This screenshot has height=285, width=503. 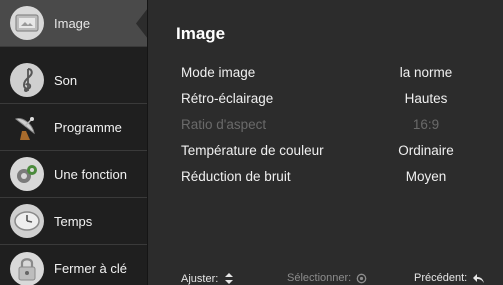 I want to click on page-title: Image, so click(x=201, y=33).